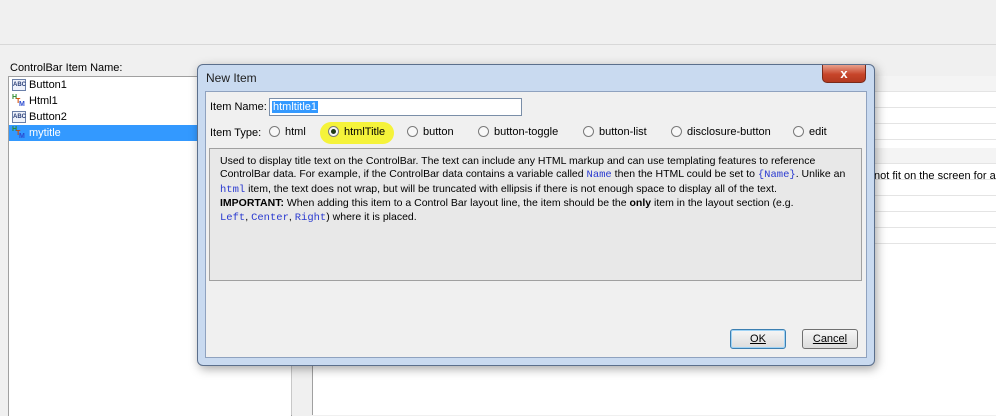 The height and width of the screenshot is (416, 996). I want to click on item-name-label: Item Name:, so click(238, 107).